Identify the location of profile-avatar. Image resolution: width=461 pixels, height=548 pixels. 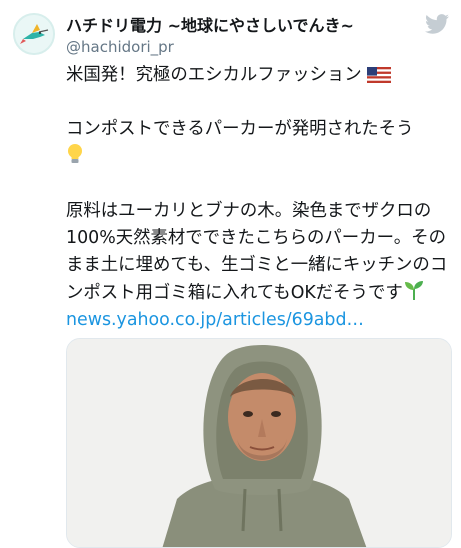
(34, 34).